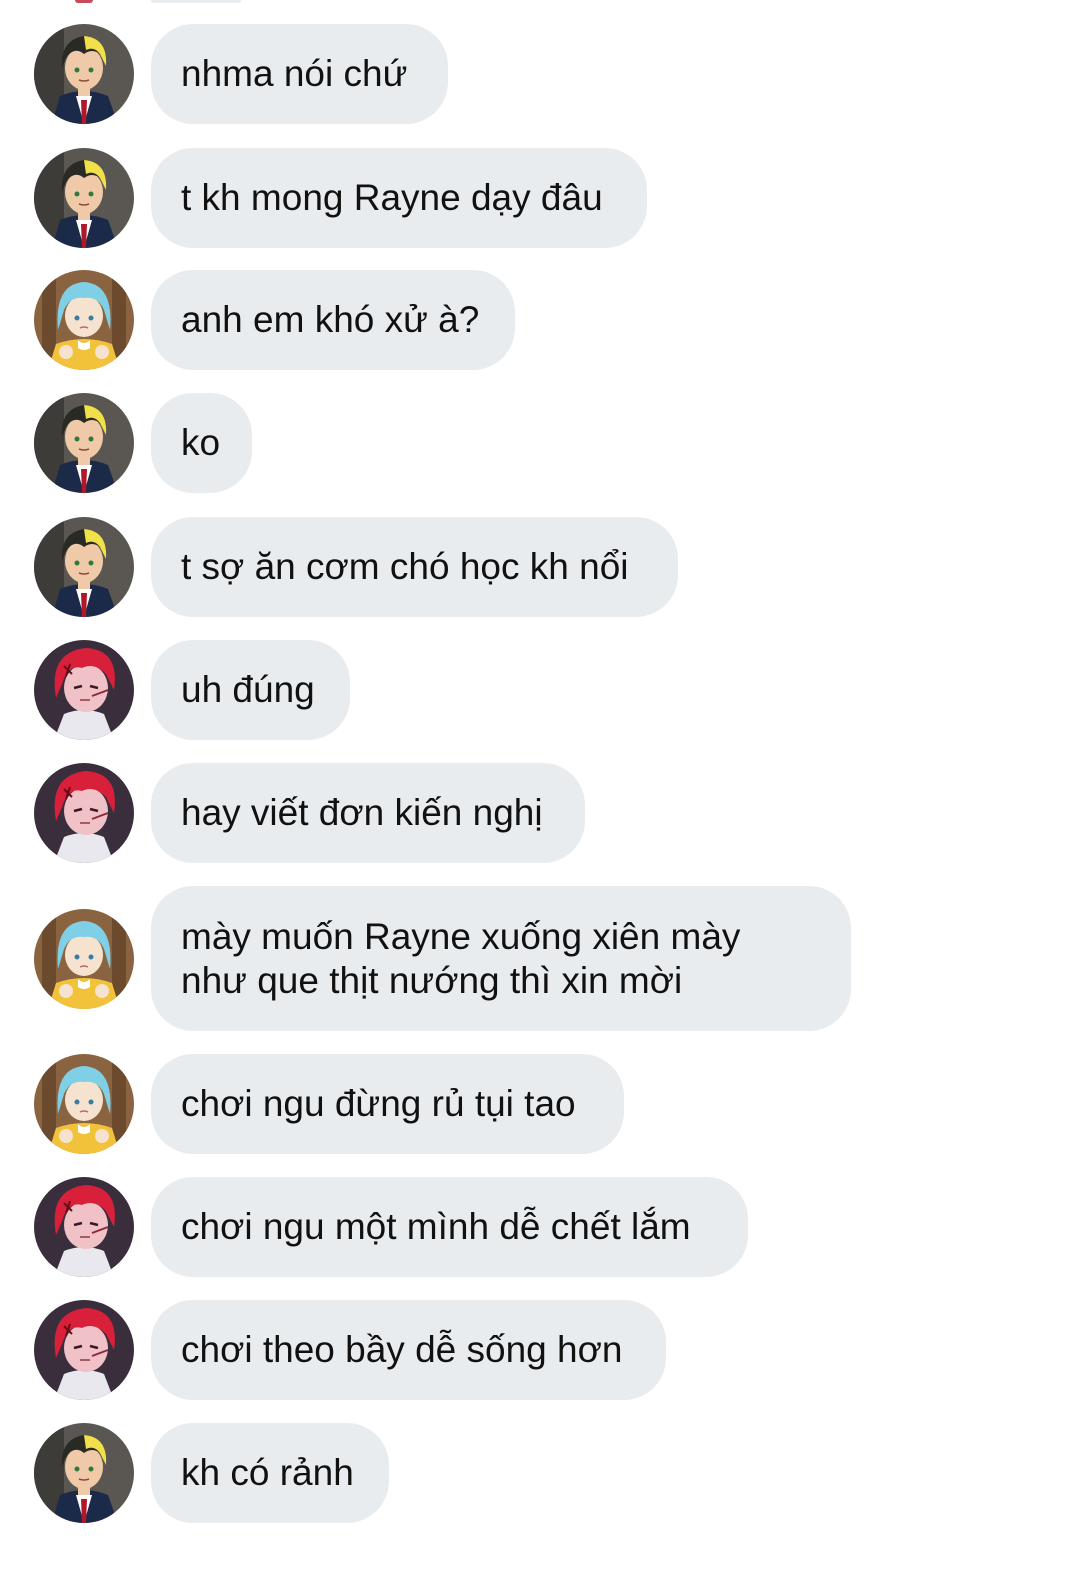 The height and width of the screenshot is (1576, 1080). What do you see at coordinates (414, 567) in the screenshot?
I see `message-bubble: t sợ ăn cơm chó học kh nổi` at bounding box center [414, 567].